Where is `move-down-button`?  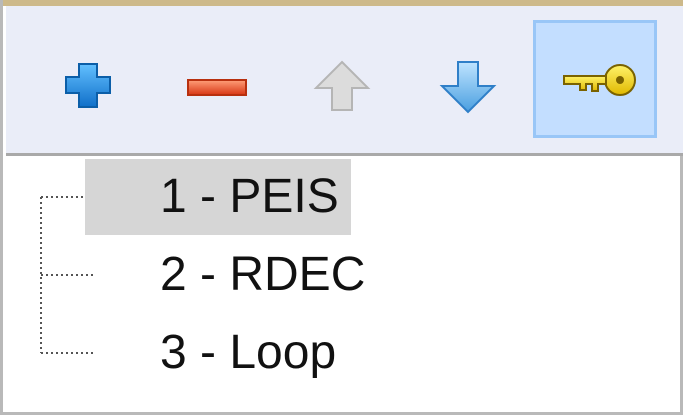
move-down-button is located at coordinates (468, 79).